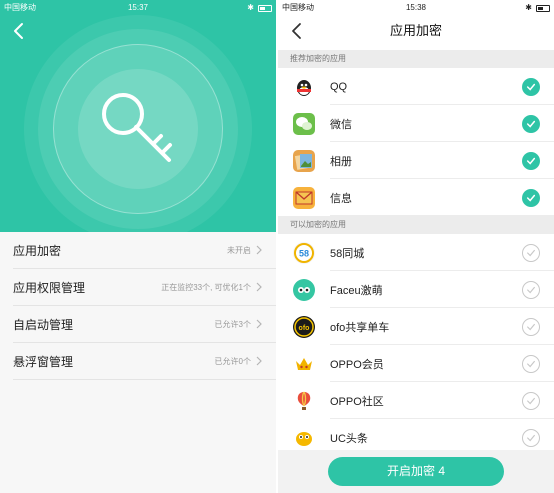 This screenshot has height=493, width=554. What do you see at coordinates (144, 324) in the screenshot?
I see `menu-item-autostart: 自启动管理 已允许3个` at bounding box center [144, 324].